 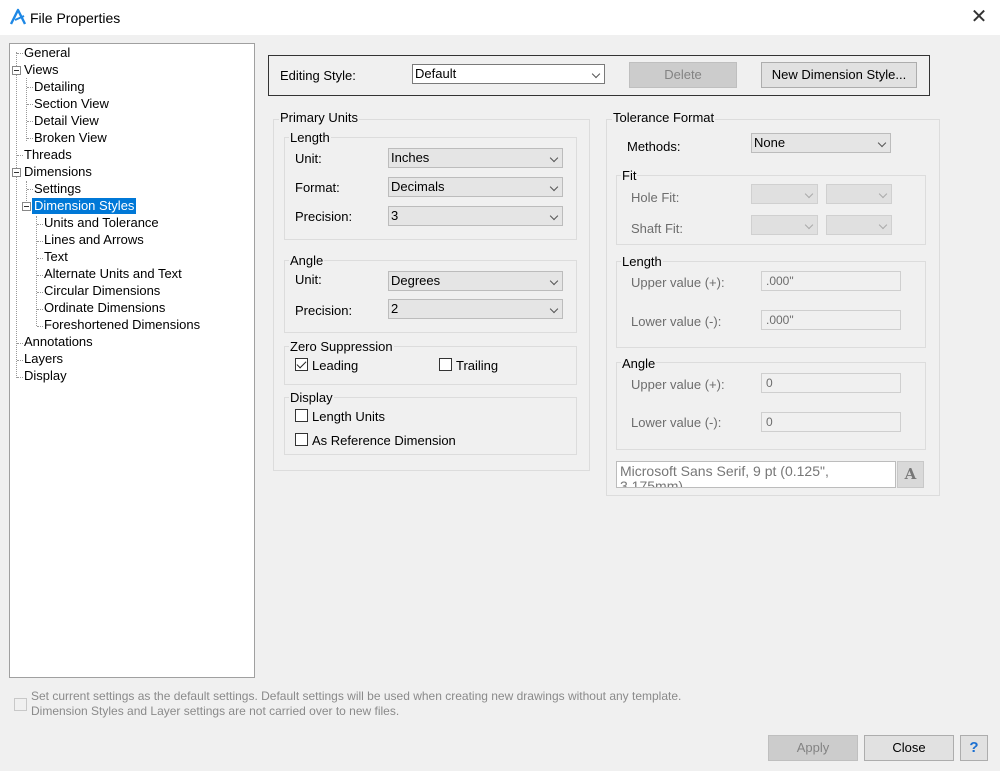 I want to click on editing-style-select: Default, so click(x=508, y=74).